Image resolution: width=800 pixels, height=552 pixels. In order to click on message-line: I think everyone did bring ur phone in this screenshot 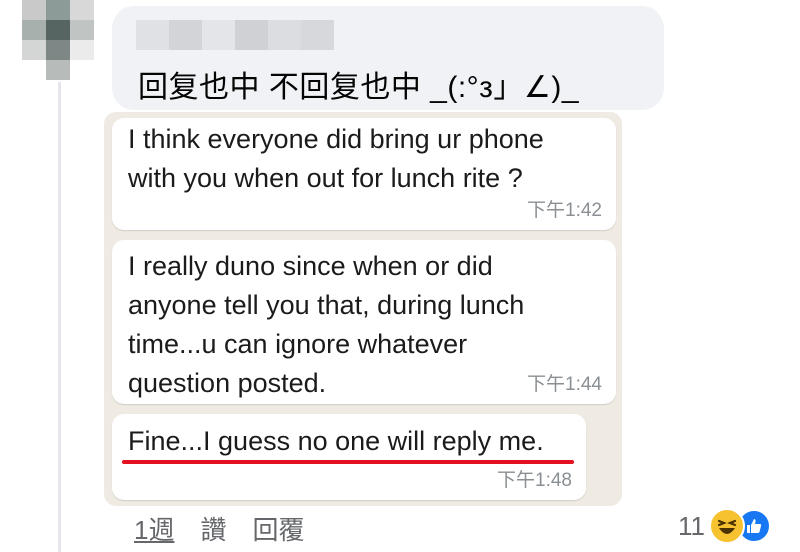, I will do `click(336, 139)`.